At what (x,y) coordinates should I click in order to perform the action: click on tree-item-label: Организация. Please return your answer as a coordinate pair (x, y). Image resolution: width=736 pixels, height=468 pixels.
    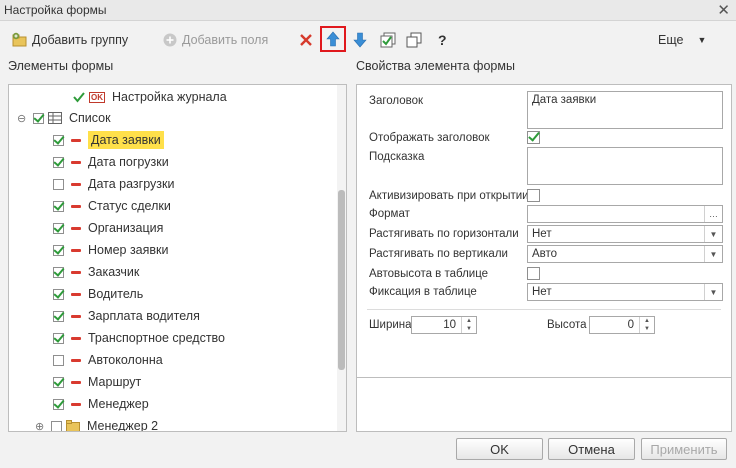
    Looking at the image, I should click on (126, 228).